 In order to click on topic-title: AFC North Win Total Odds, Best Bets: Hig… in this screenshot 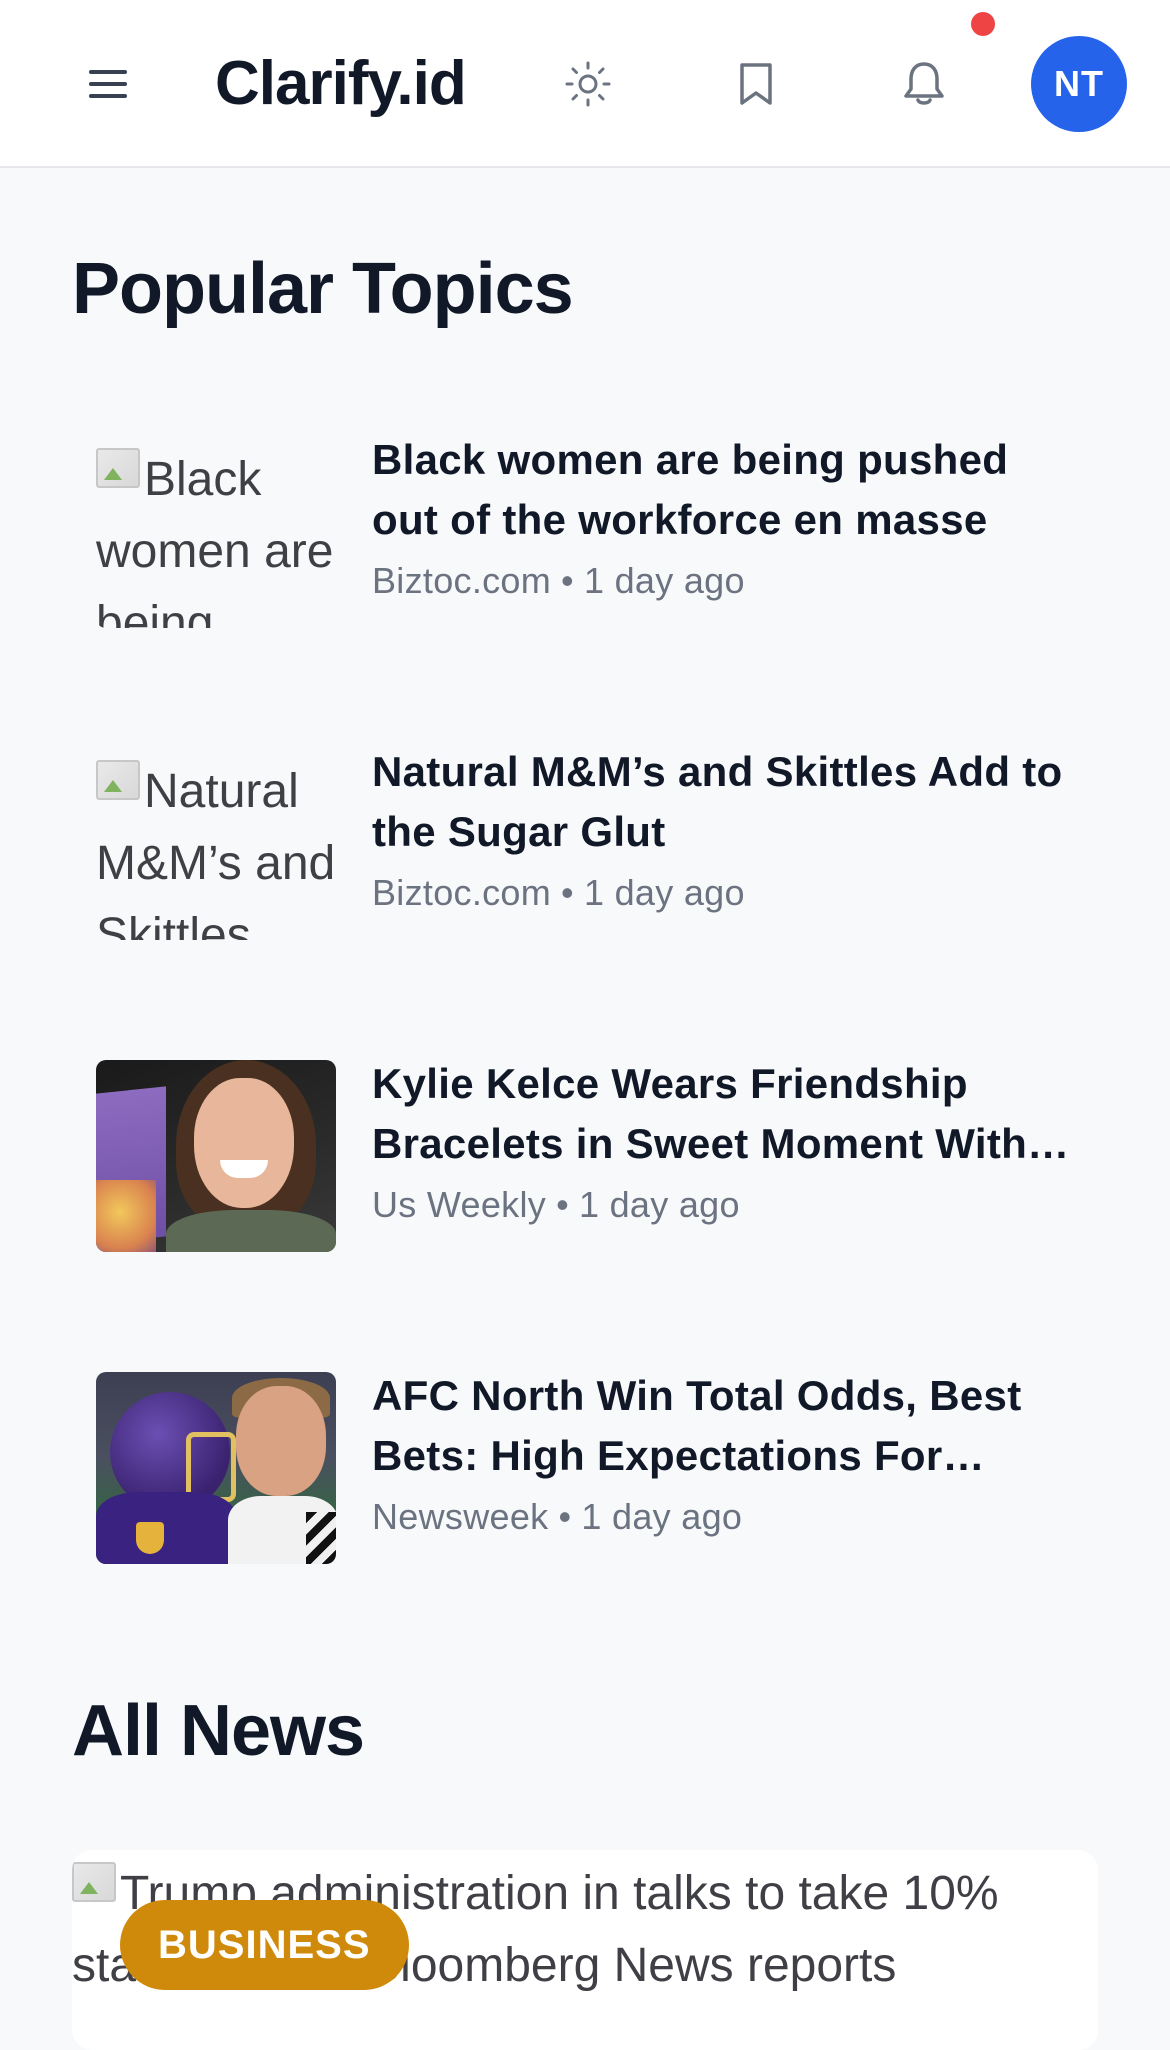, I will do `click(722, 1426)`.